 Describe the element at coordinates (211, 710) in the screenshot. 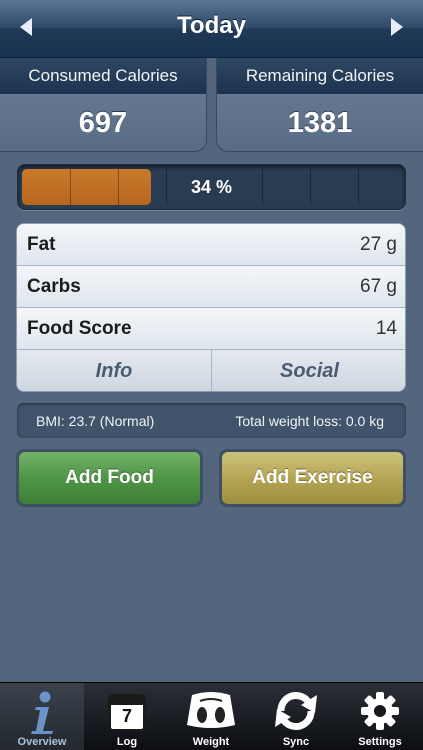

I see `scale-icon` at that location.